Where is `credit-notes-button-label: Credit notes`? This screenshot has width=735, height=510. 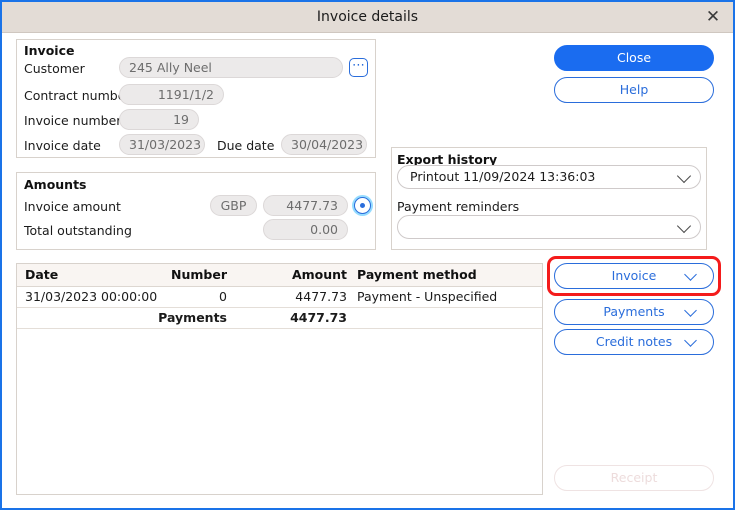 credit-notes-button-label: Credit notes is located at coordinates (634, 341).